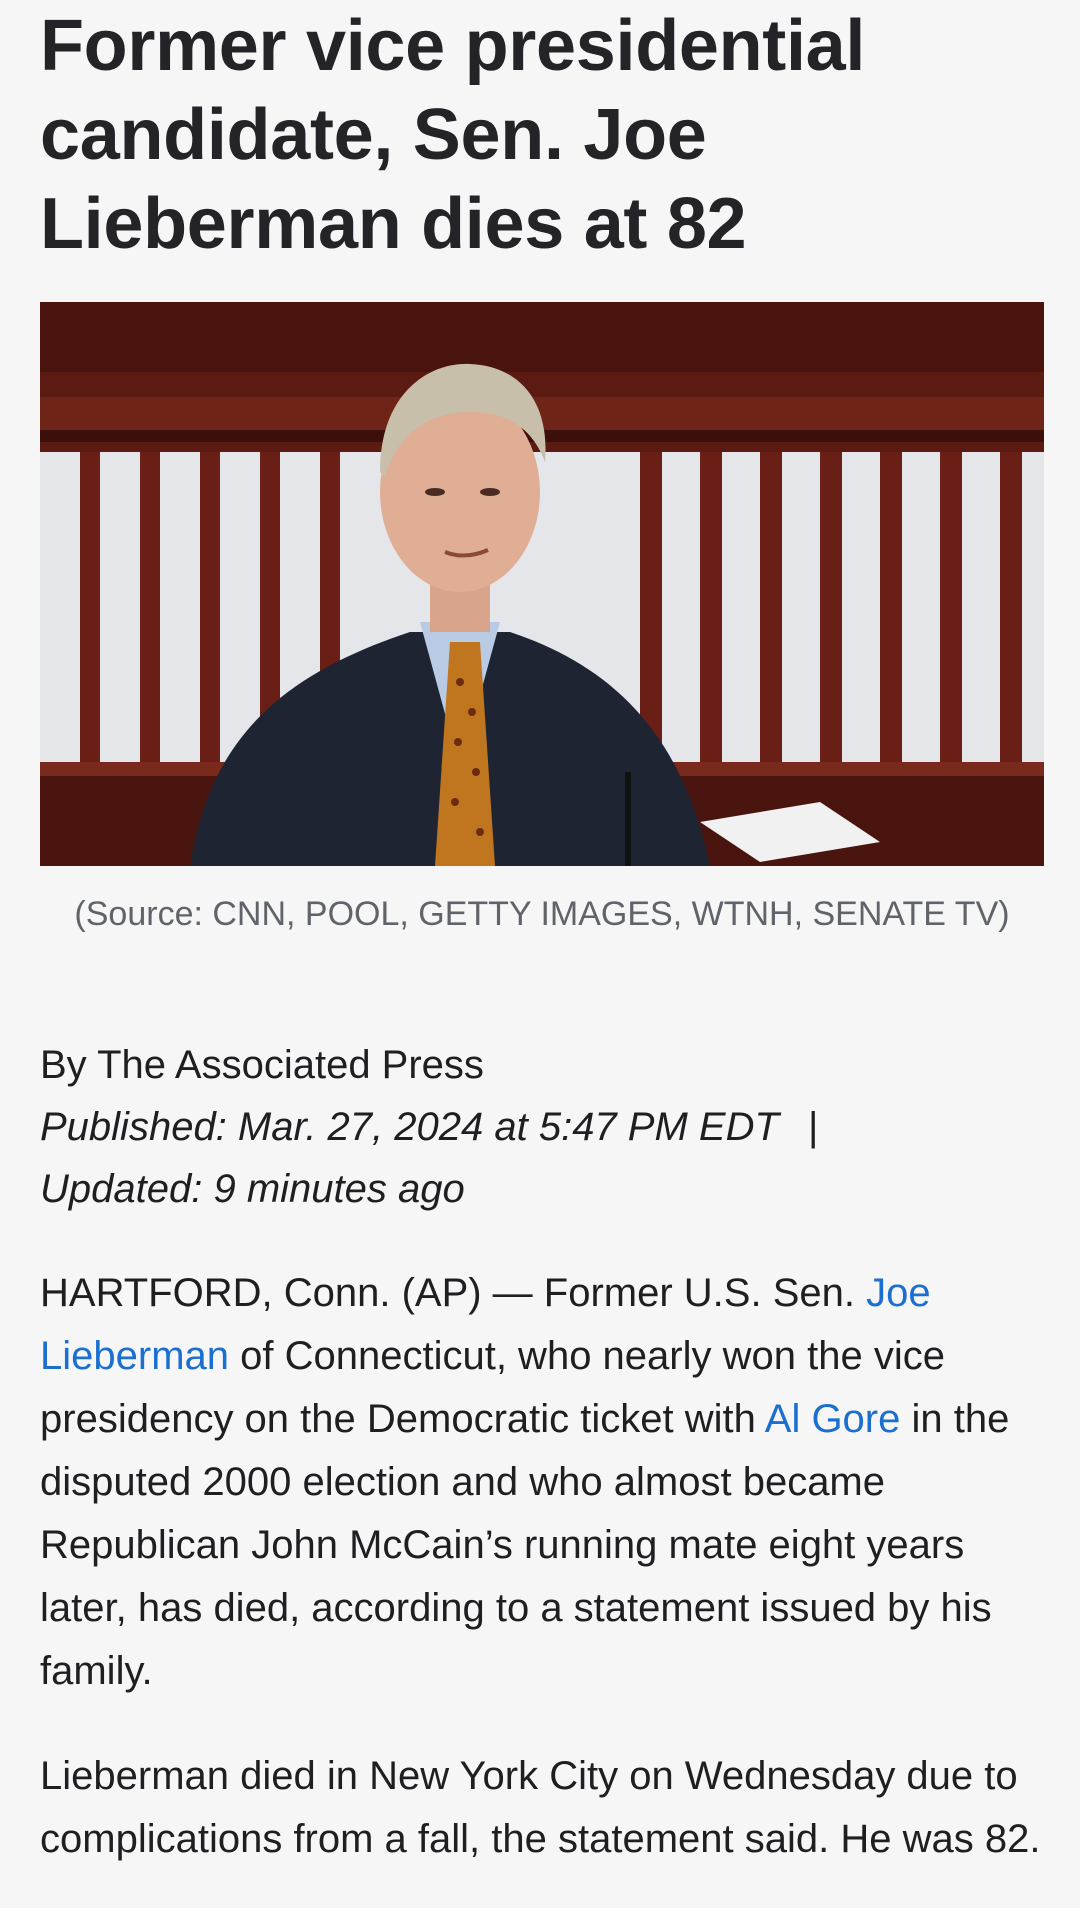 This screenshot has height=1908, width=1080. Describe the element at coordinates (453, 1293) in the screenshot. I see `paragraph-1-text-a: HARTFORD, Conn. (AP) — Former U.S. Sen.` at that location.